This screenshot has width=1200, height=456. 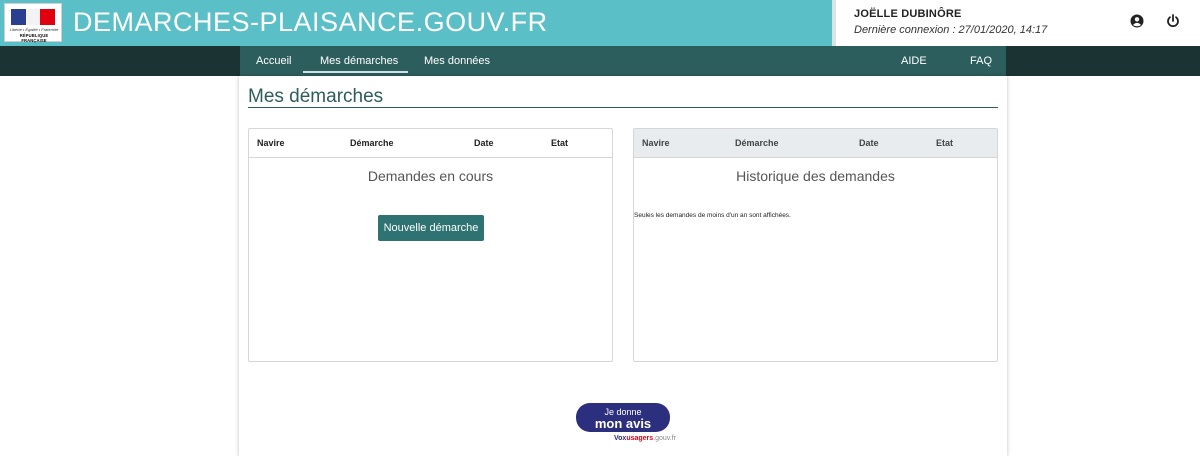 What do you see at coordinates (914, 61) in the screenshot?
I see `nav-item-aide: AIDE` at bounding box center [914, 61].